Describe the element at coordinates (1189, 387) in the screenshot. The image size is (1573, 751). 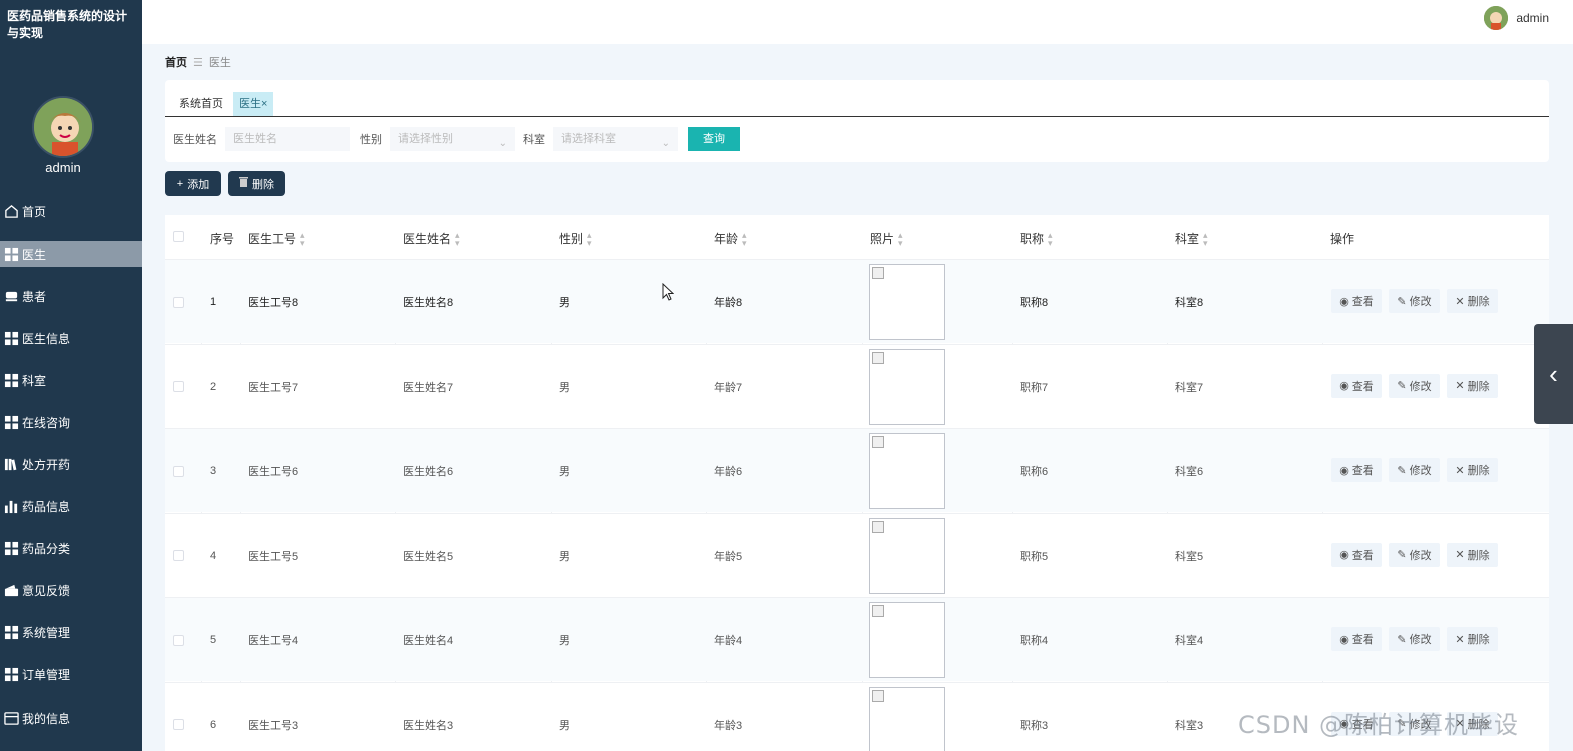
I see `department-cell: 科室7` at that location.